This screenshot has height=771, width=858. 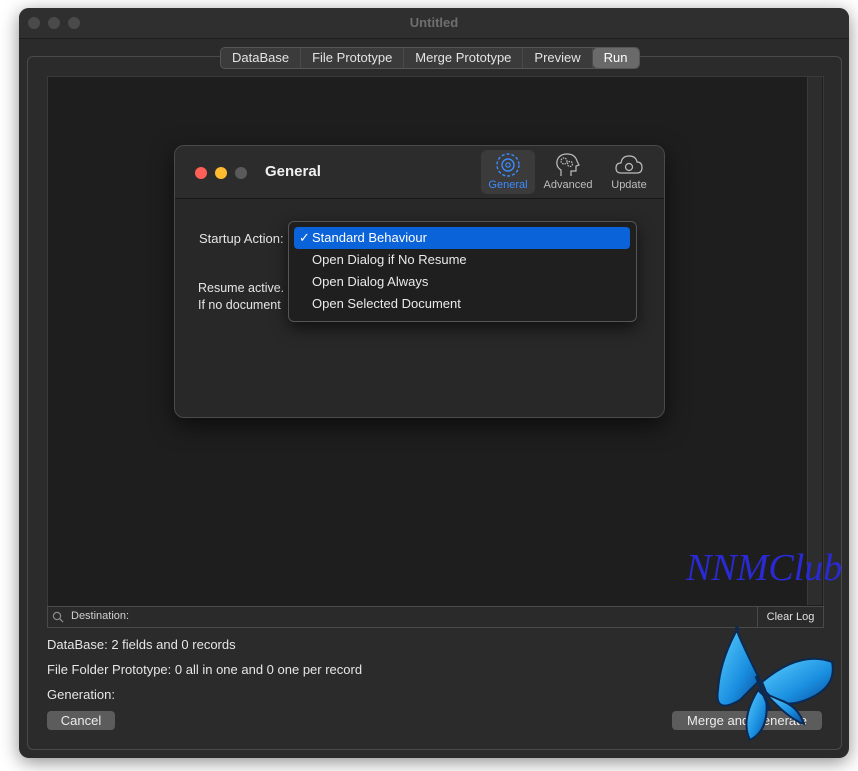 What do you see at coordinates (629, 164) in the screenshot?
I see `cloud-update-icon` at bounding box center [629, 164].